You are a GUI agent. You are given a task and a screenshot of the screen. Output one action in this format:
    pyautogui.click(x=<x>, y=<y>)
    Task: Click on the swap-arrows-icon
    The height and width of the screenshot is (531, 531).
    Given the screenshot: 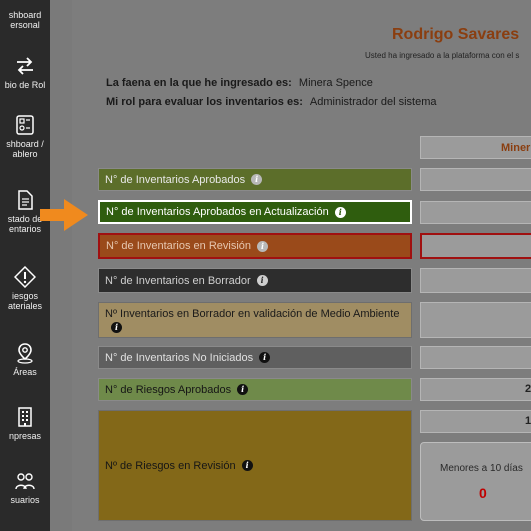 What is the action you would take?
    pyautogui.click(x=25, y=66)
    